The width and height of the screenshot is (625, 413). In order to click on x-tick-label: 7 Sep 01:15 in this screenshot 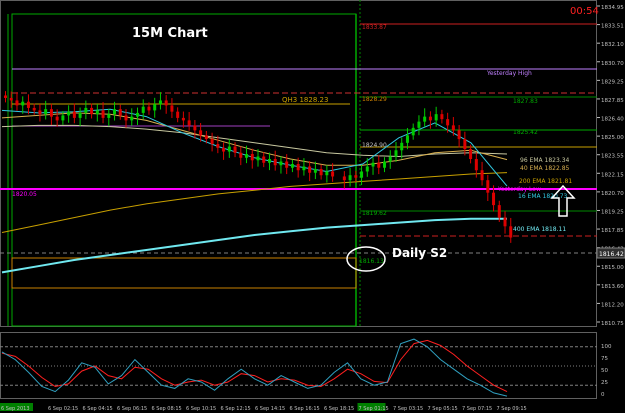, I will do `click(374, 409)`.